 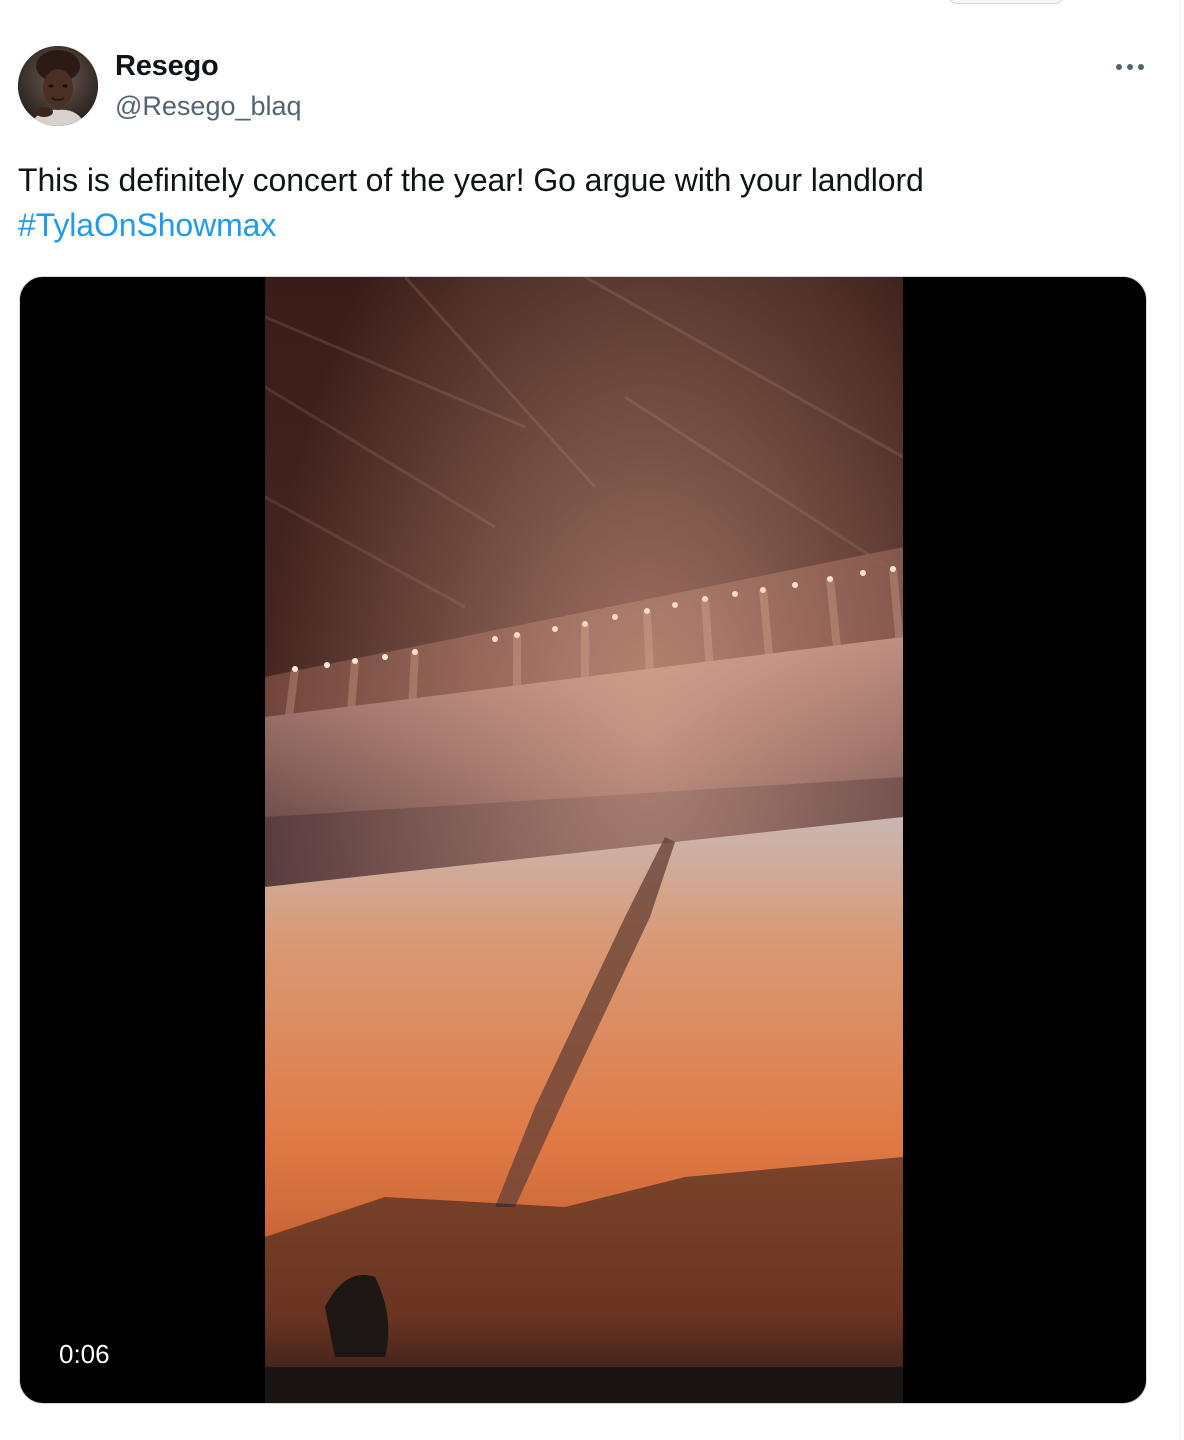 What do you see at coordinates (1180, 720) in the screenshot?
I see `timeline-divider` at bounding box center [1180, 720].